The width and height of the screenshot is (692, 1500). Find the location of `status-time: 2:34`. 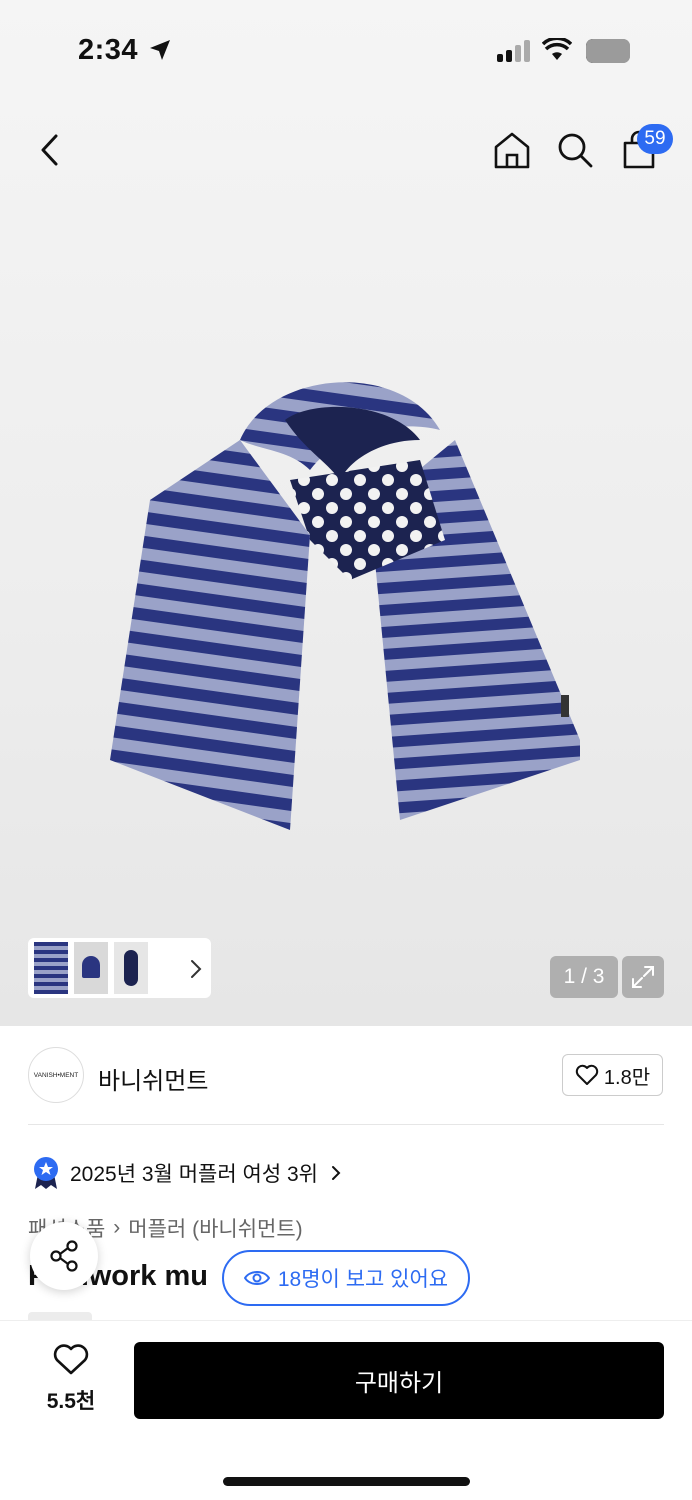

status-time: 2:34 is located at coordinates (108, 50).